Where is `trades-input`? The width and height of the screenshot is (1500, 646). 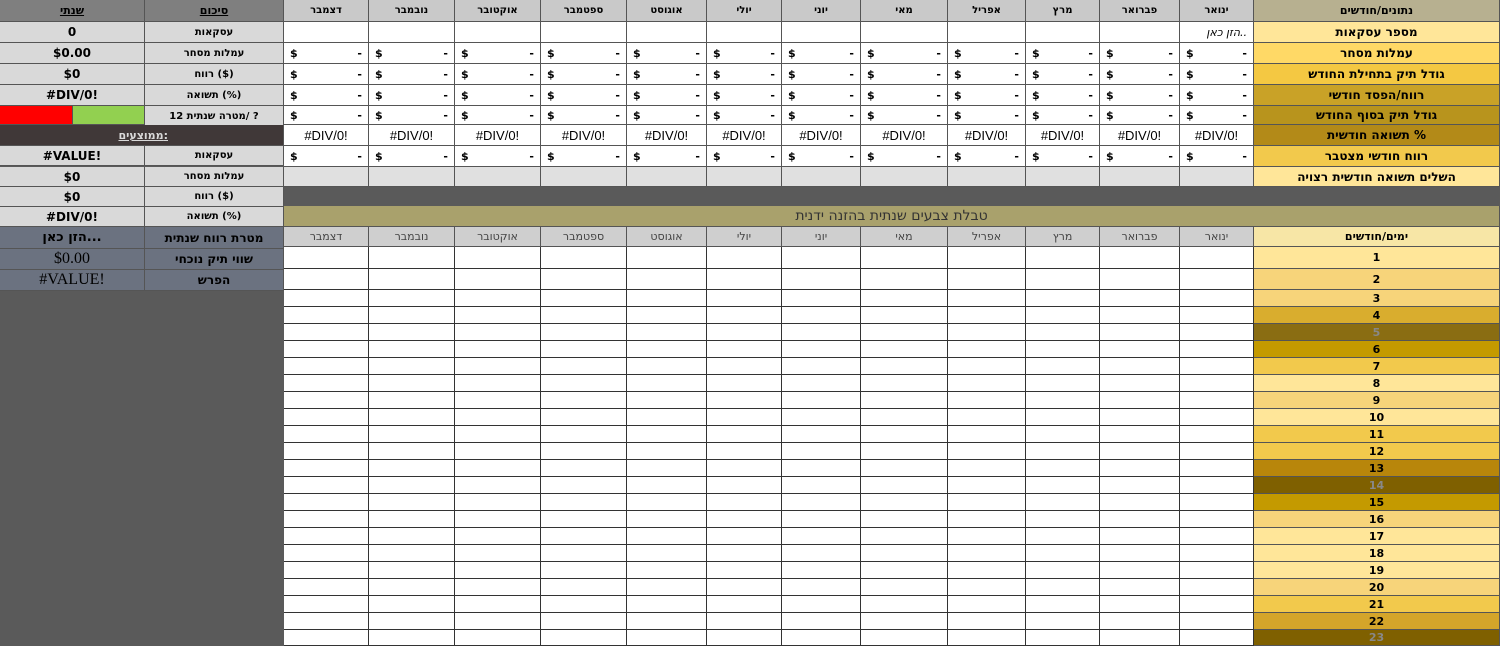
trades-input is located at coordinates (904, 32).